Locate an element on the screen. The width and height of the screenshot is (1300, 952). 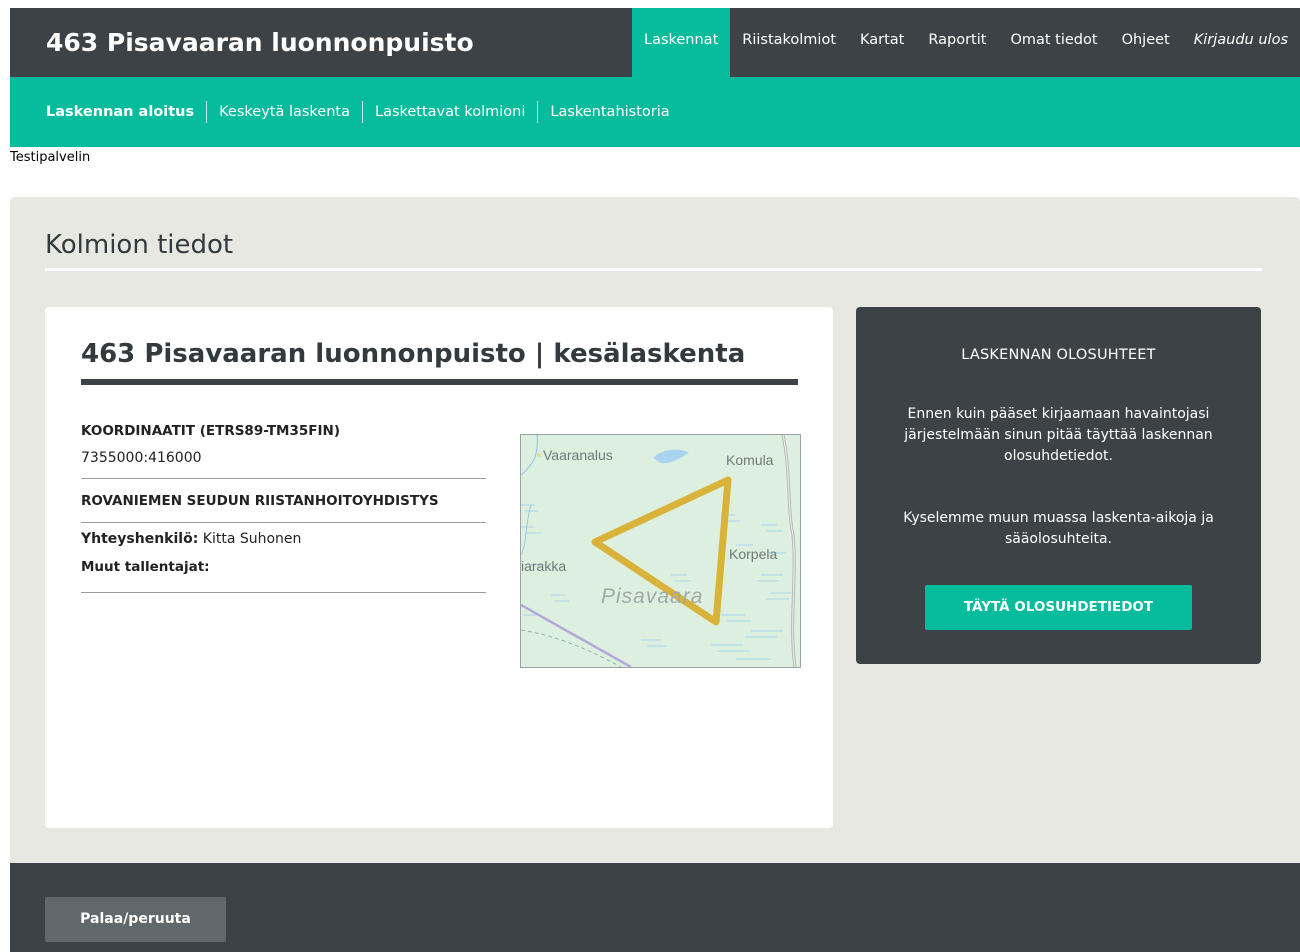
subnav-item-laskennan-aloitus: Laskennan aloitus is located at coordinates (120, 112).